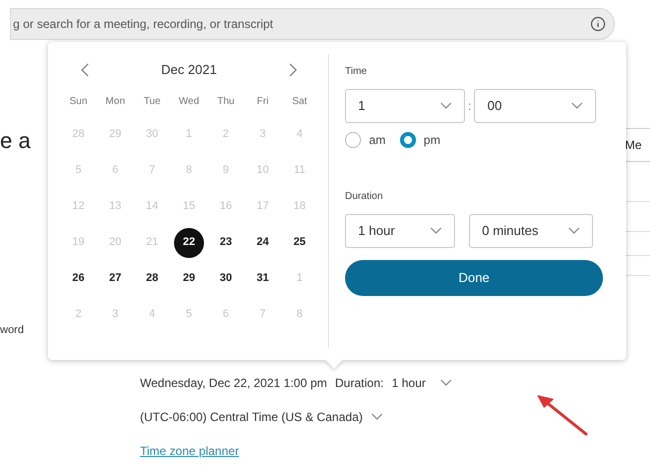  What do you see at coordinates (405, 106) in the screenshot?
I see `dropdown-select: 1` at bounding box center [405, 106].